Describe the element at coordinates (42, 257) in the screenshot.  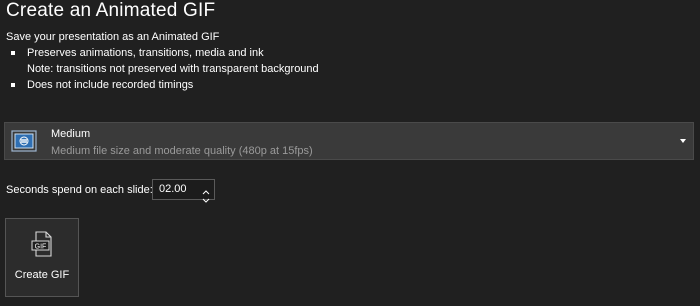
I see `create-gif-button: GIF Create GIF` at that location.